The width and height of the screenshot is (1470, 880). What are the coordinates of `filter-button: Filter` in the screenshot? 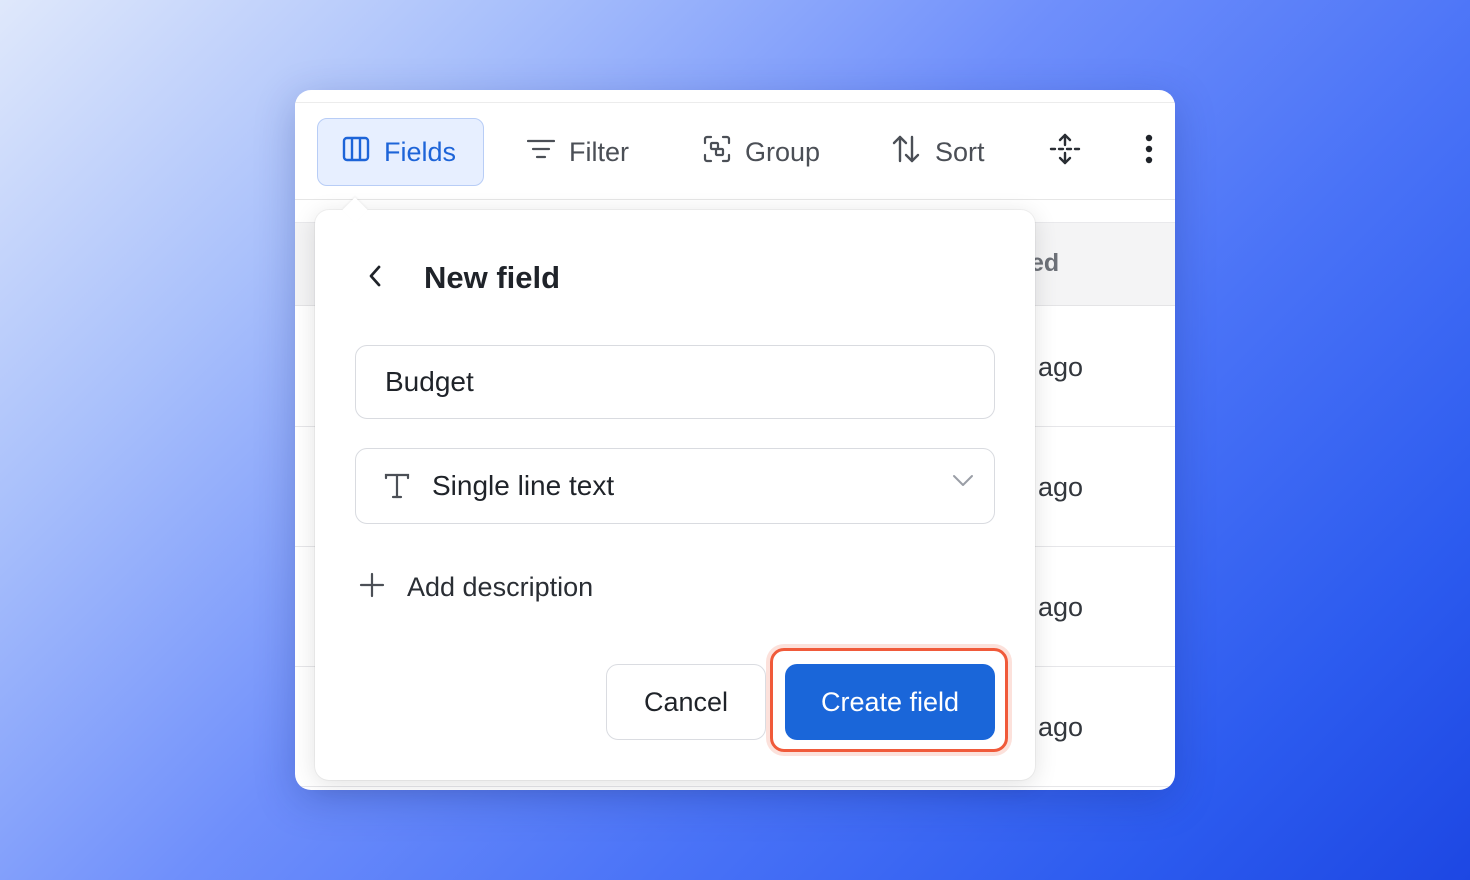 It's located at (577, 152).